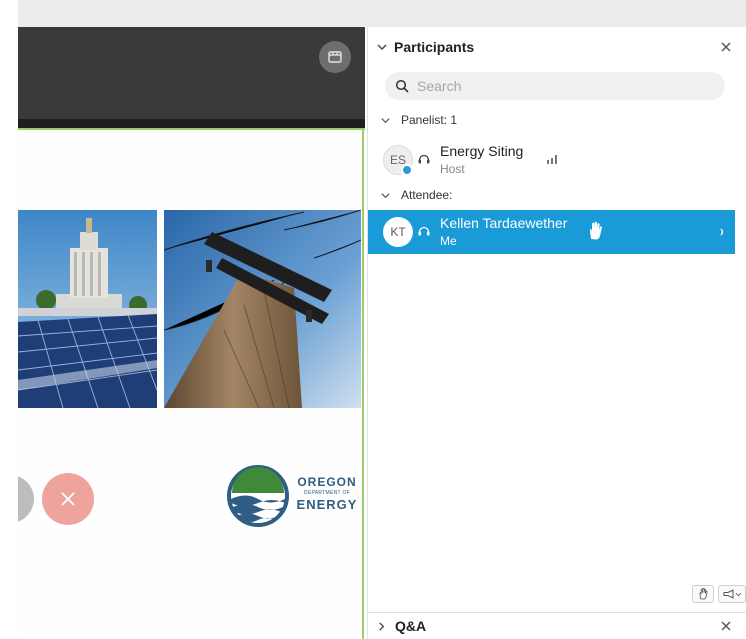  What do you see at coordinates (728, 594) in the screenshot?
I see `megaphone-icon` at bounding box center [728, 594].